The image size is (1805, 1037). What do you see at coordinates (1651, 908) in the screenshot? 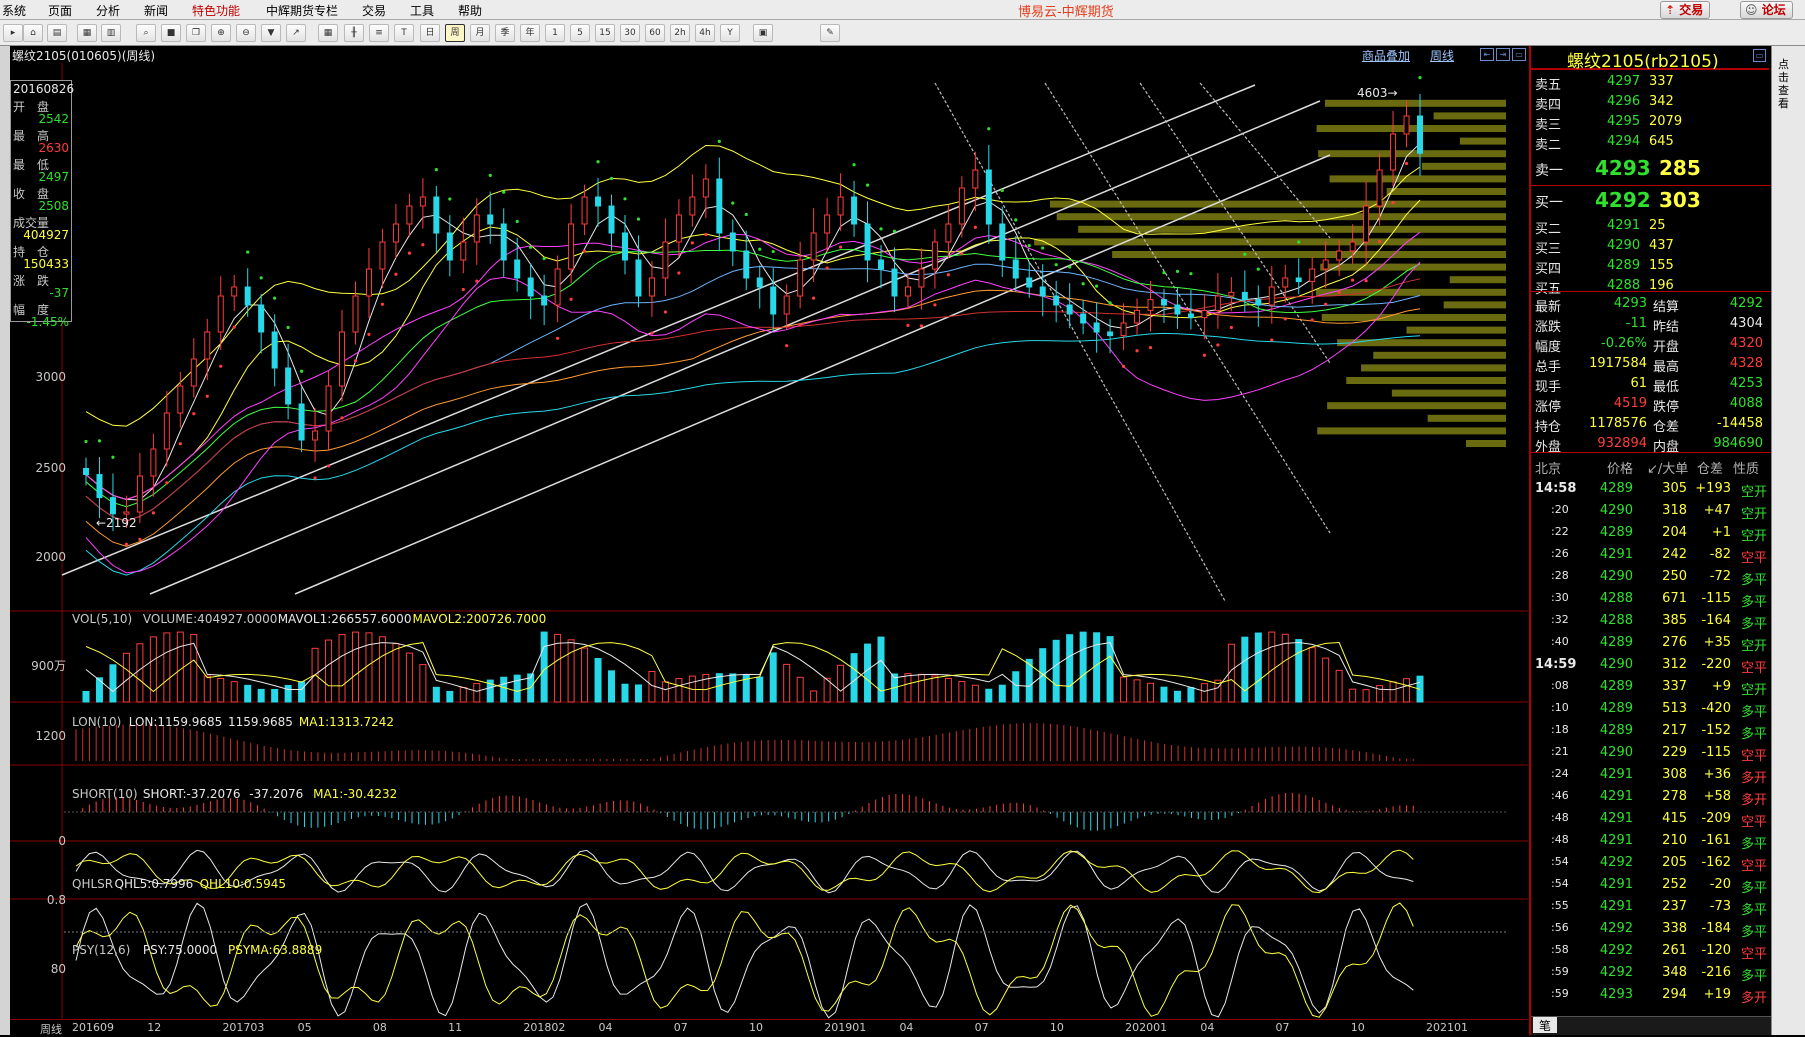
I see `tick-row: :55 4291 237 -73 多平` at bounding box center [1651, 908].